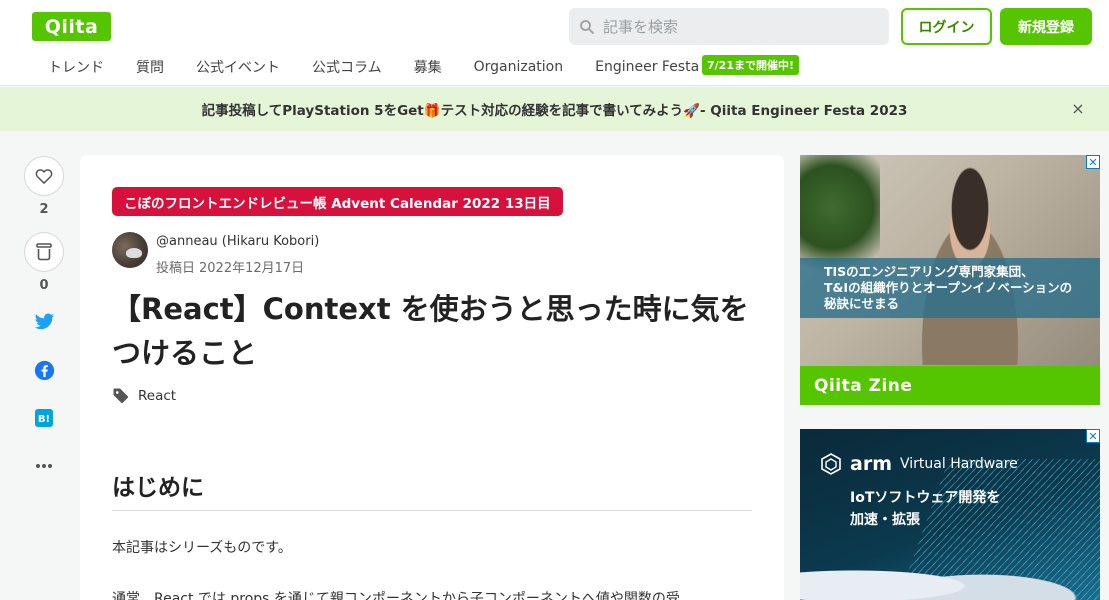 This screenshot has width=1109, height=600. I want to click on close-icon: ×, so click(1078, 108).